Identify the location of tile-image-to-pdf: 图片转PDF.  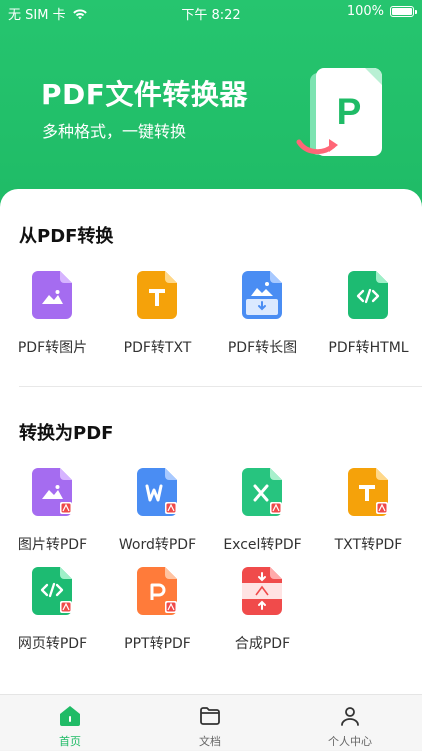
(52, 513).